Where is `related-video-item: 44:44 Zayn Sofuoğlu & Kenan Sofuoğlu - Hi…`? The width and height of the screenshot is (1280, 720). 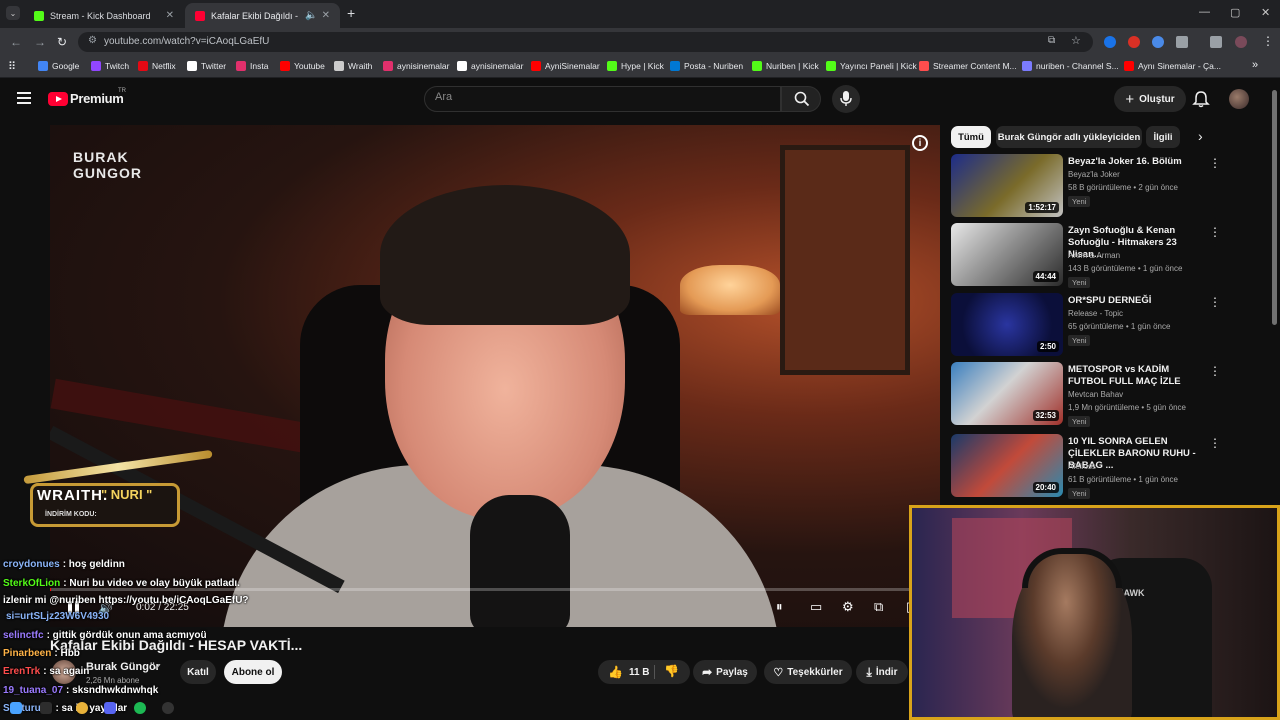
related-video-item: 44:44 Zayn Sofuoğlu & Kenan Sofuoğlu - Hi… is located at coordinates (1086, 256).